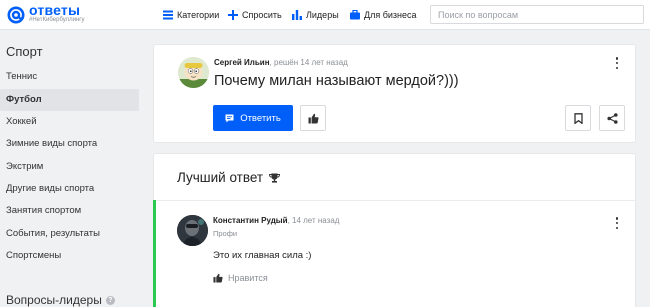 The image size is (650, 307). Describe the element at coordinates (16, 15) in the screenshot. I see `at-sign-logo-icon` at that location.